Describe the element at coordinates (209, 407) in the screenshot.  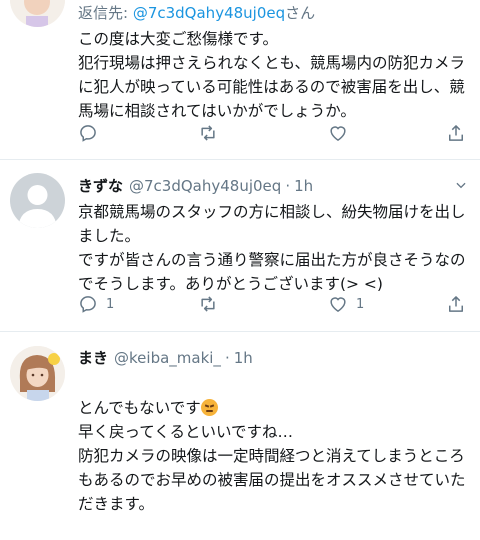
I see `persevering-face-emoji-icon` at that location.